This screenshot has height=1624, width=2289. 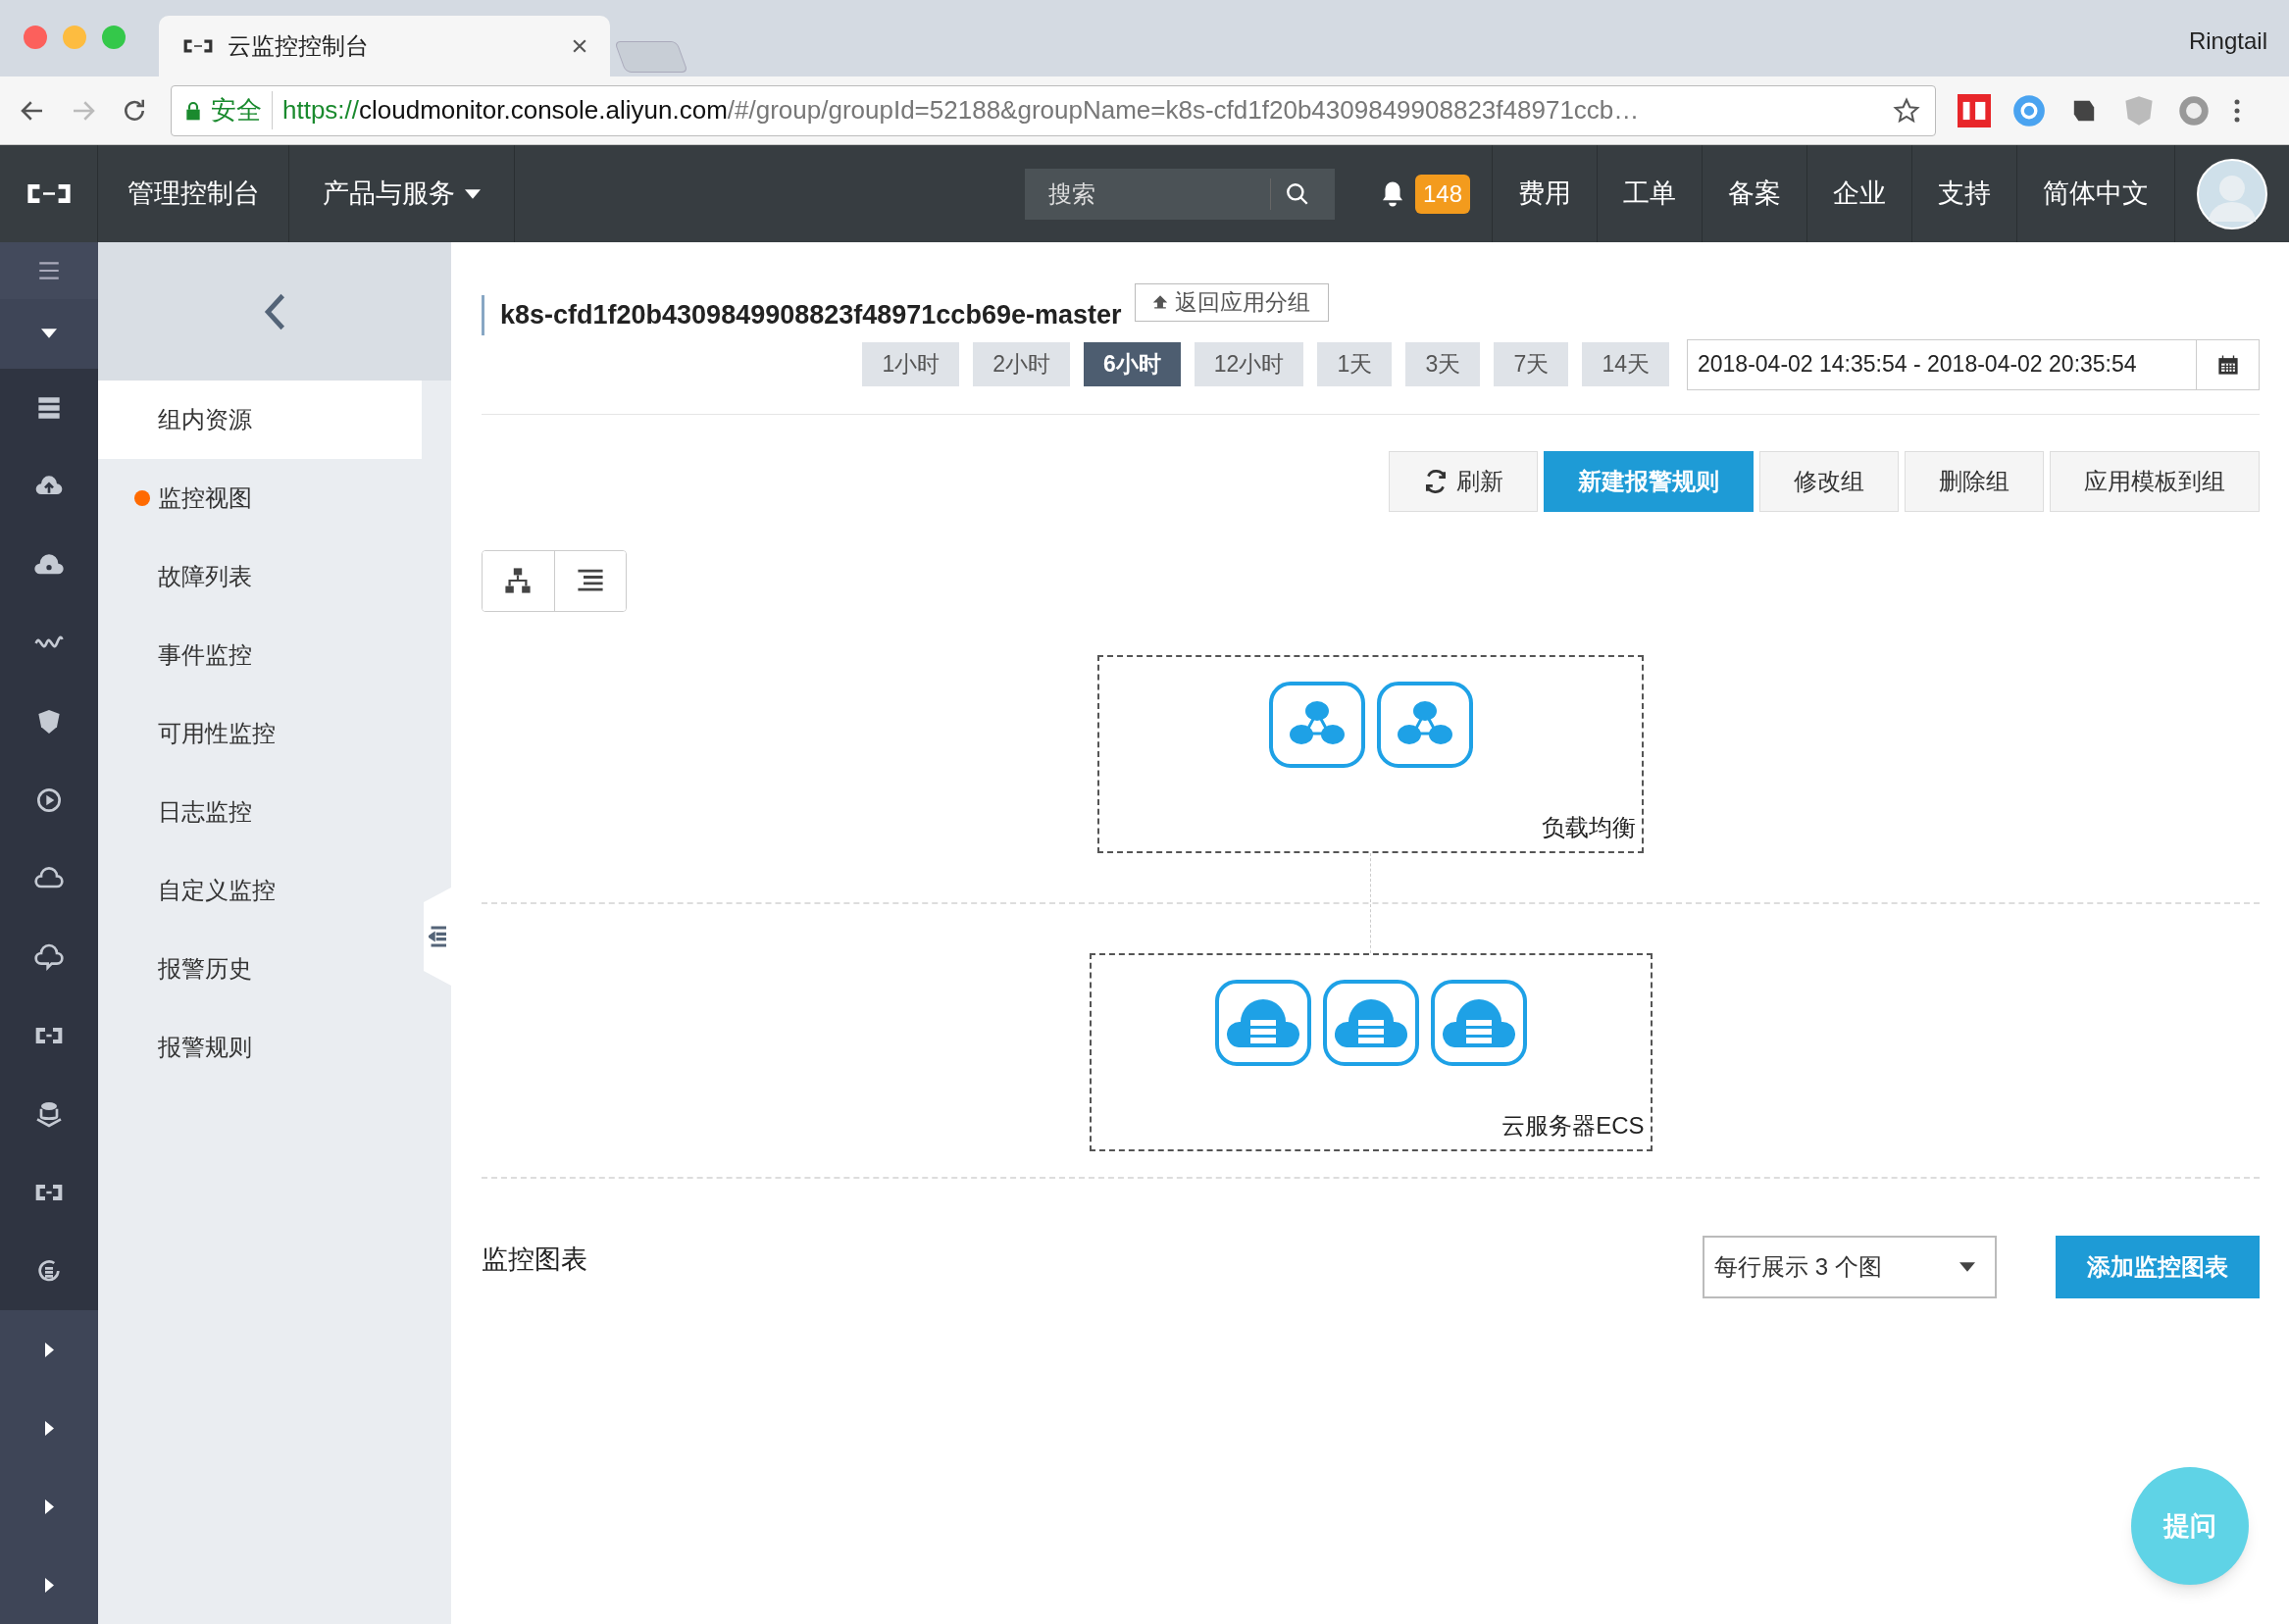 What do you see at coordinates (1850, 1266) in the screenshot?
I see `per-row-select: 每行展示 3 个图` at bounding box center [1850, 1266].